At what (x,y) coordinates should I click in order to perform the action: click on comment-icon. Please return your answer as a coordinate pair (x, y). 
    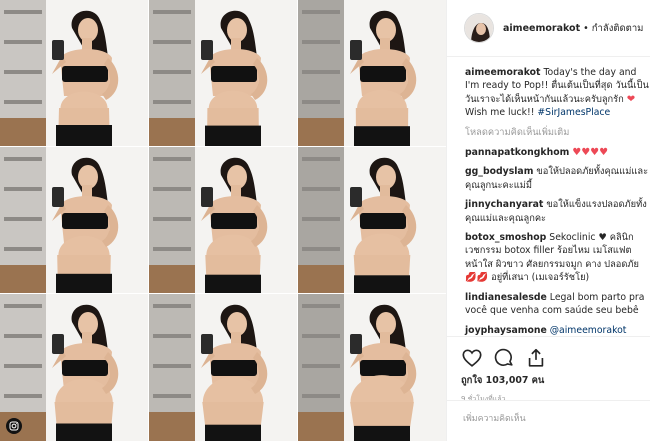
    Looking at the image, I should click on (504, 358).